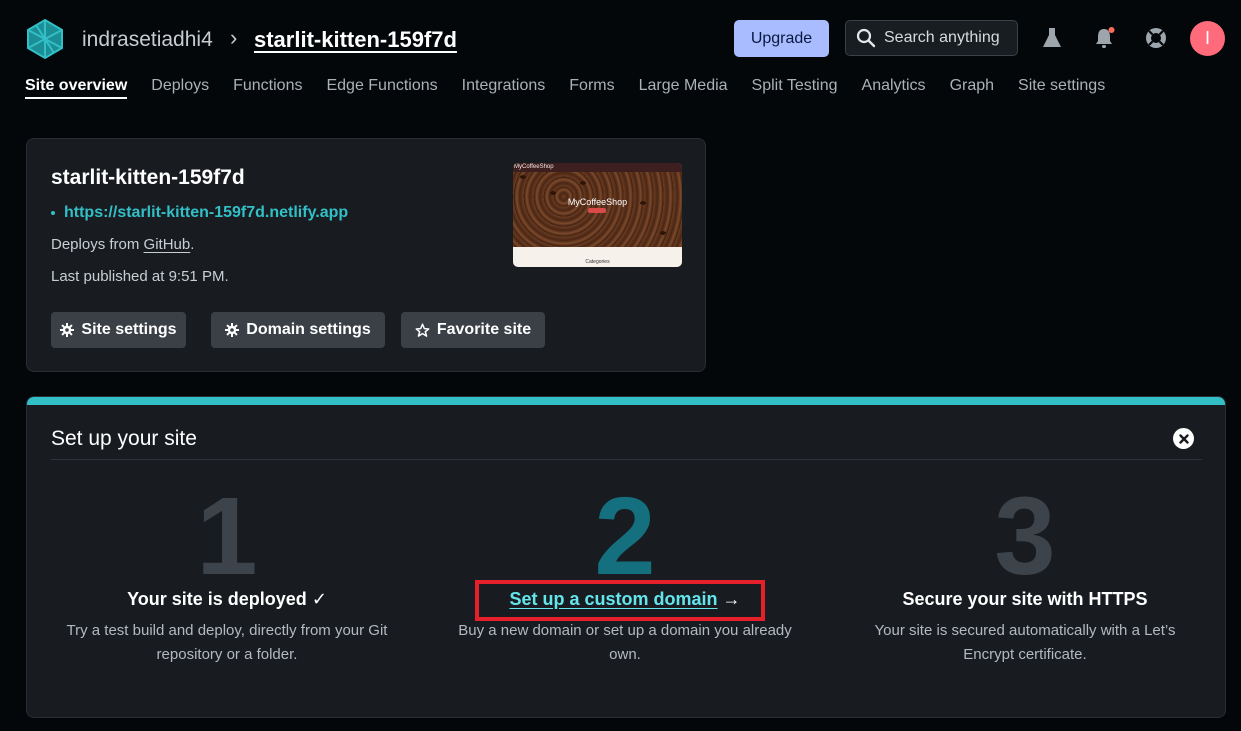 This screenshot has width=1241, height=731. Describe the element at coordinates (597, 202) in the screenshot. I see `preview-hero-title: MyCoffeeShop` at that location.